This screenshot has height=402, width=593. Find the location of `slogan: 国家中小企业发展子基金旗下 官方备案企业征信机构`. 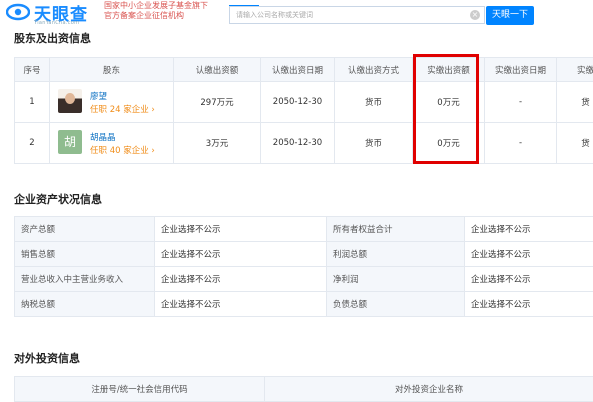

slogan: 国家中小企业发展子基金旗下 官方备案企业征信机构 is located at coordinates (156, 11).